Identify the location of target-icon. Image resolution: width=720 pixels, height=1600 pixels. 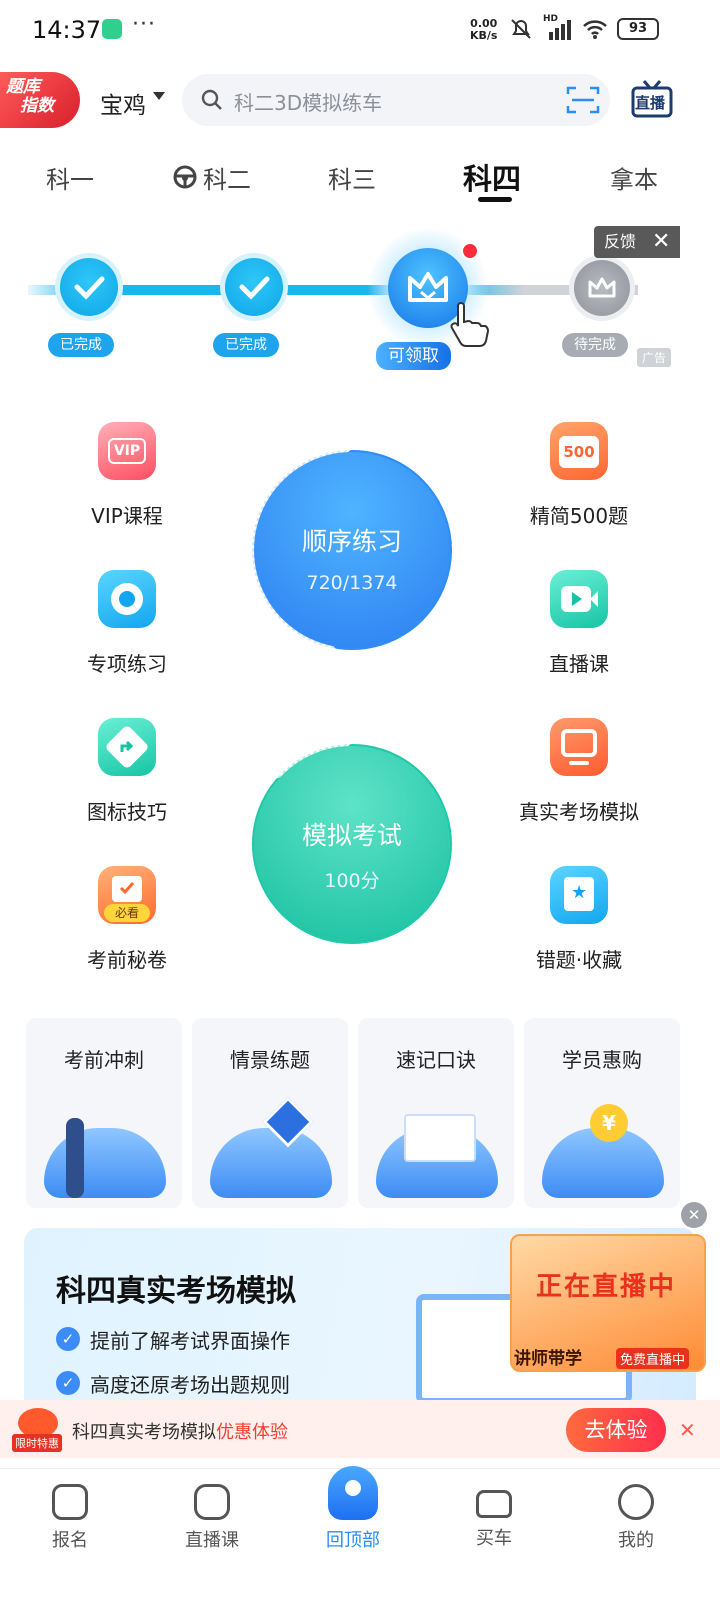
(127, 599).